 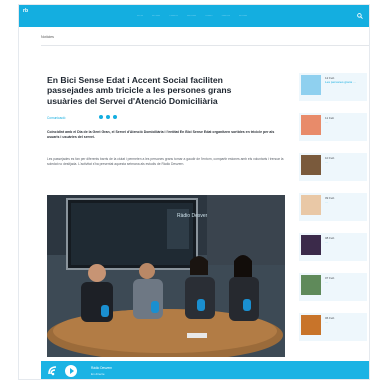 I want to click on play-button, so click(x=71, y=371).